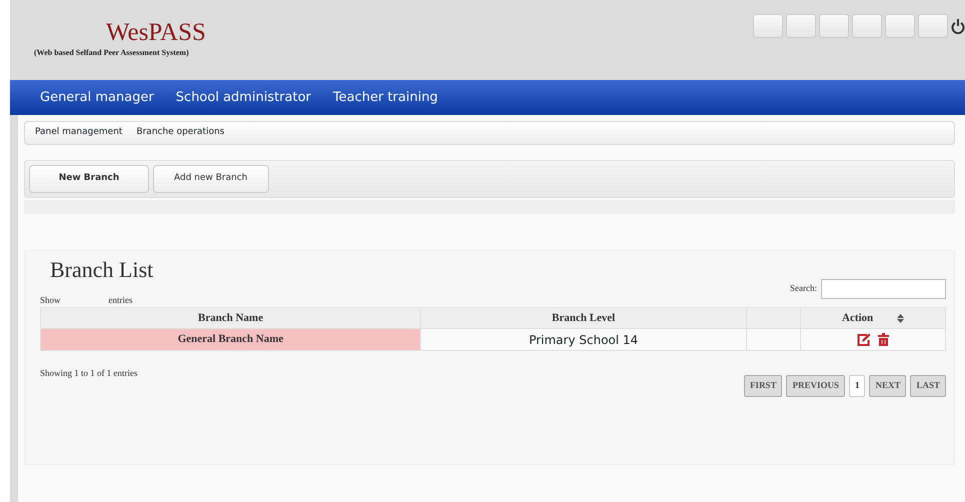  Describe the element at coordinates (803, 289) in the screenshot. I see `search-label: Search:` at that location.